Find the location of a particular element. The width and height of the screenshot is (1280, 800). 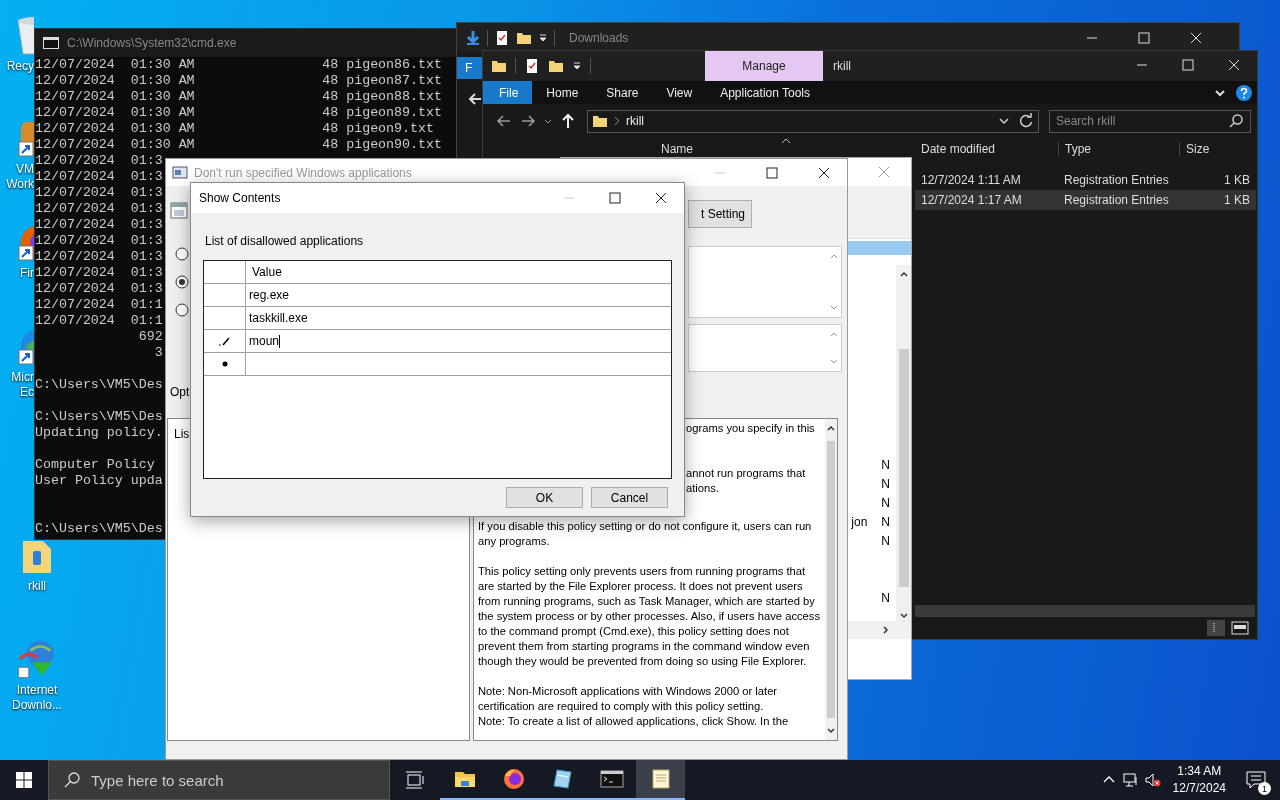

window-title: C:\Windows\System32\cmd.exe is located at coordinates (152, 43).